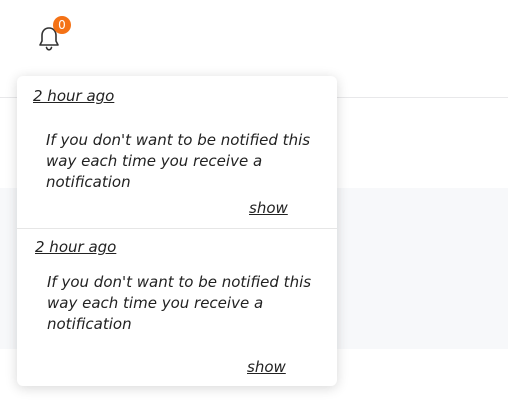  What do you see at coordinates (62, 25) in the screenshot?
I see `notification-count-badge: 0` at bounding box center [62, 25].